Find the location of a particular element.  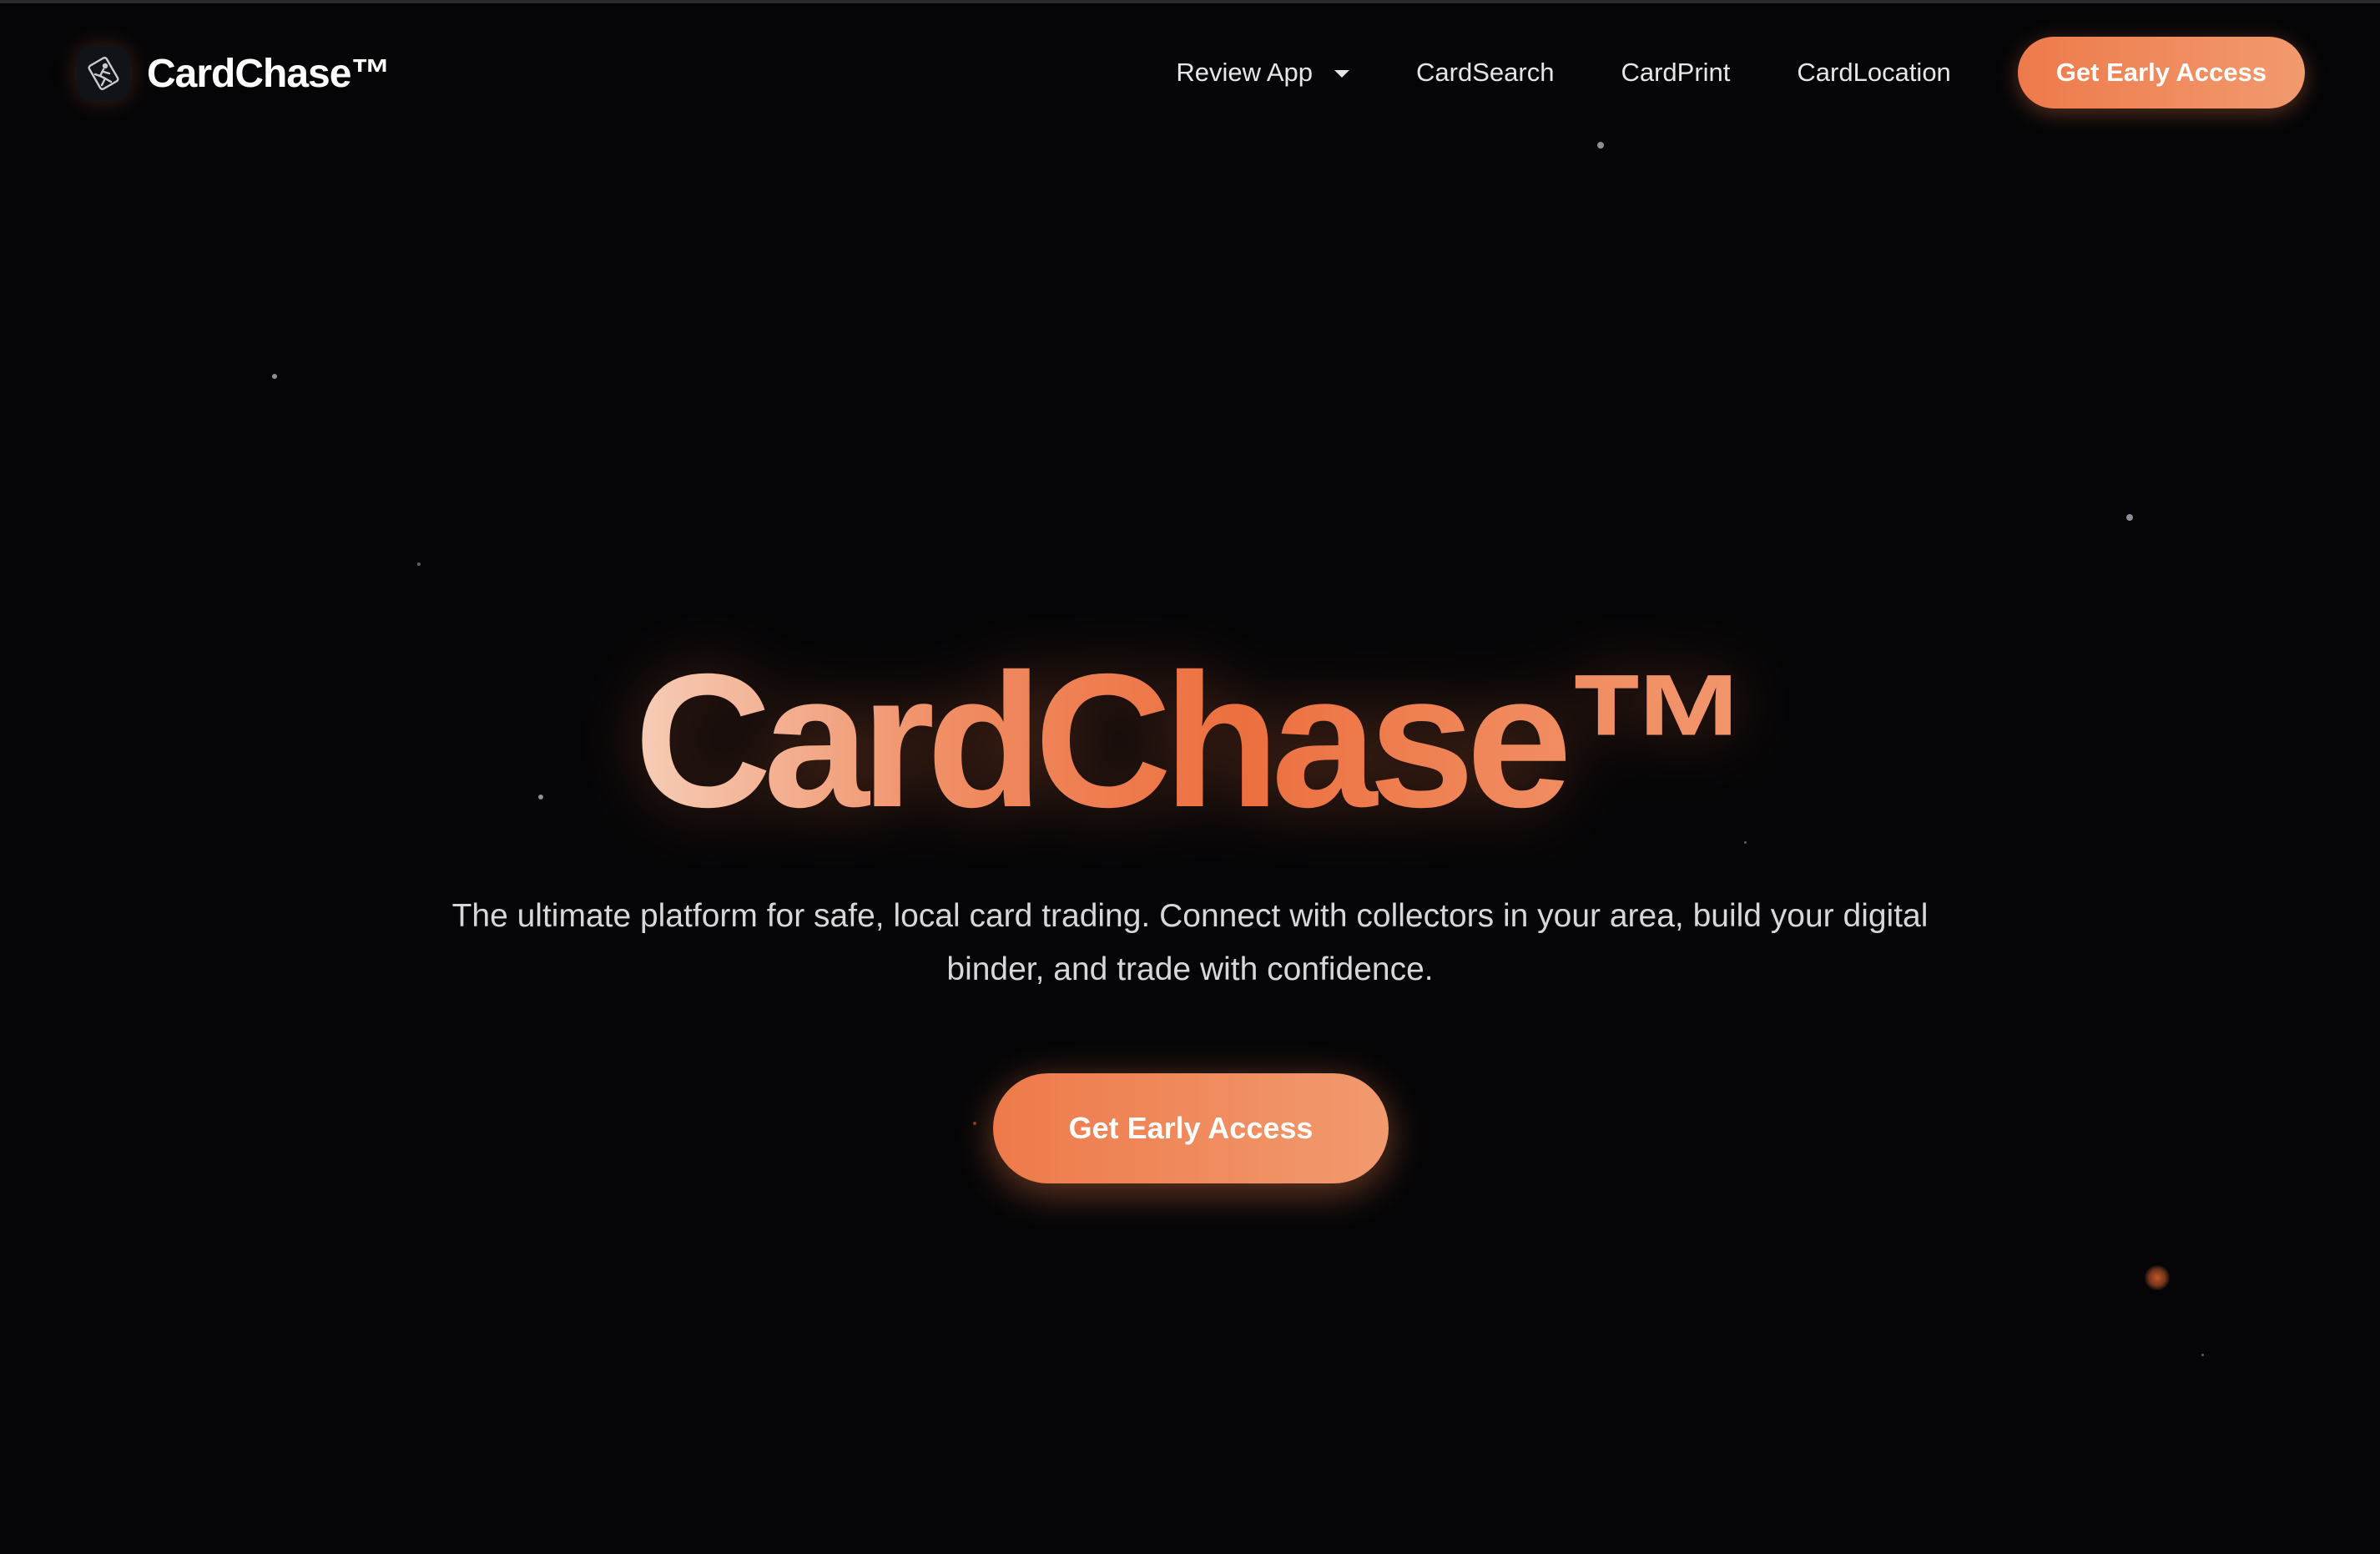

nav-early-access-button: Get Early Access is located at coordinates (2161, 72).